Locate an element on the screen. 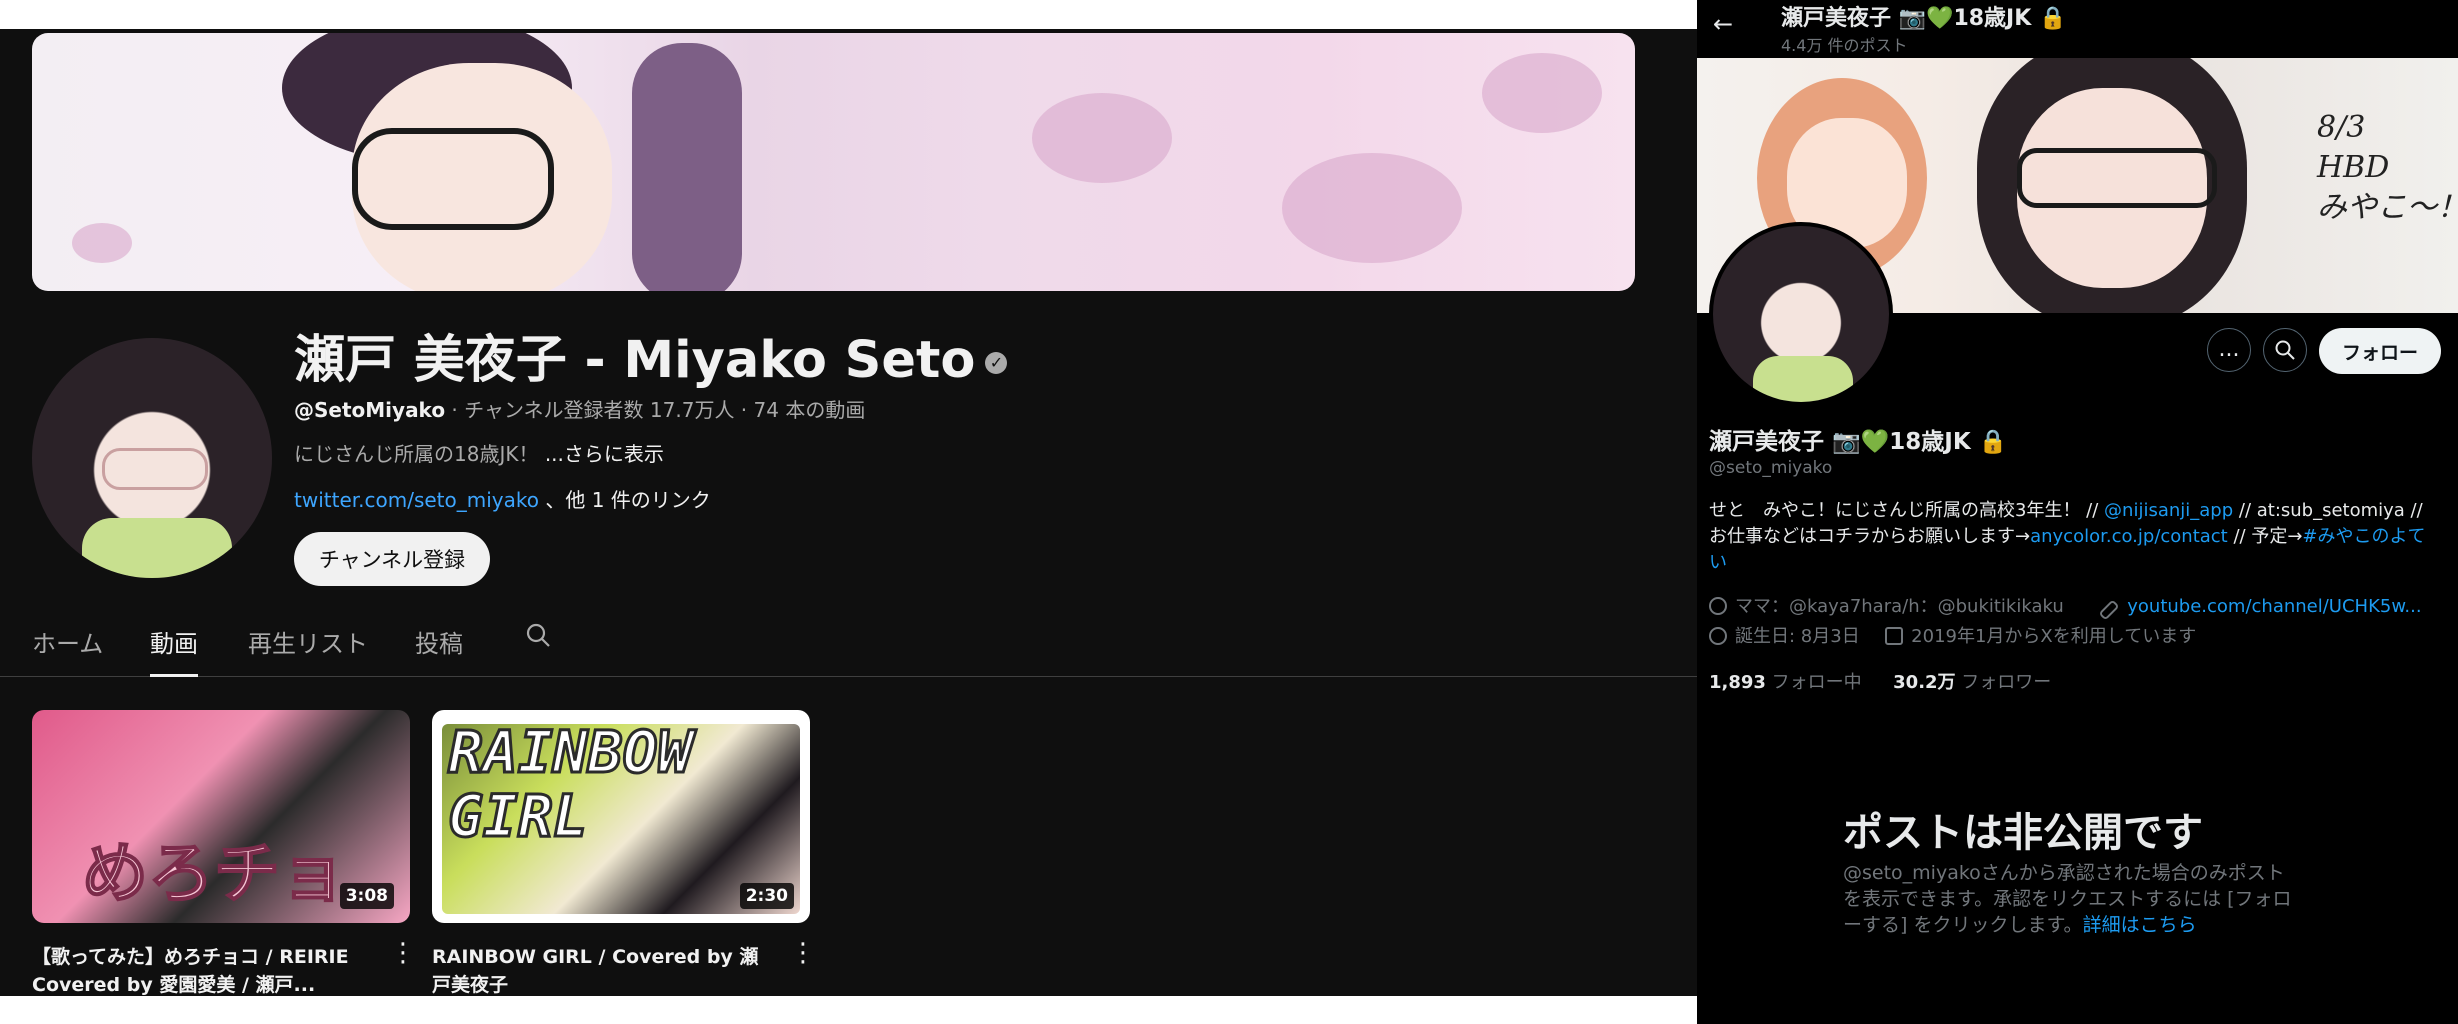 The height and width of the screenshot is (1024, 2458). video-duration: 3:08 is located at coordinates (366, 896).